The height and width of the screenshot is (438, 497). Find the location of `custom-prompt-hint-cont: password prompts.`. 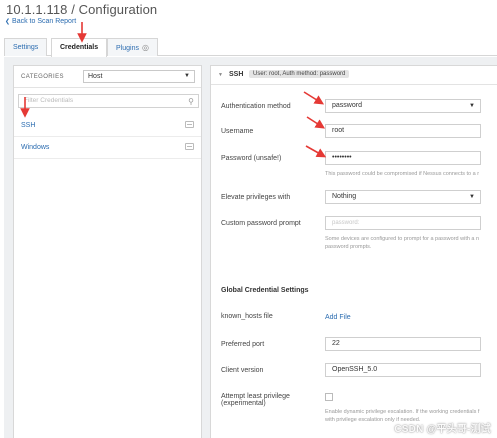

custom-prompt-hint-cont: password prompts. is located at coordinates (348, 247).